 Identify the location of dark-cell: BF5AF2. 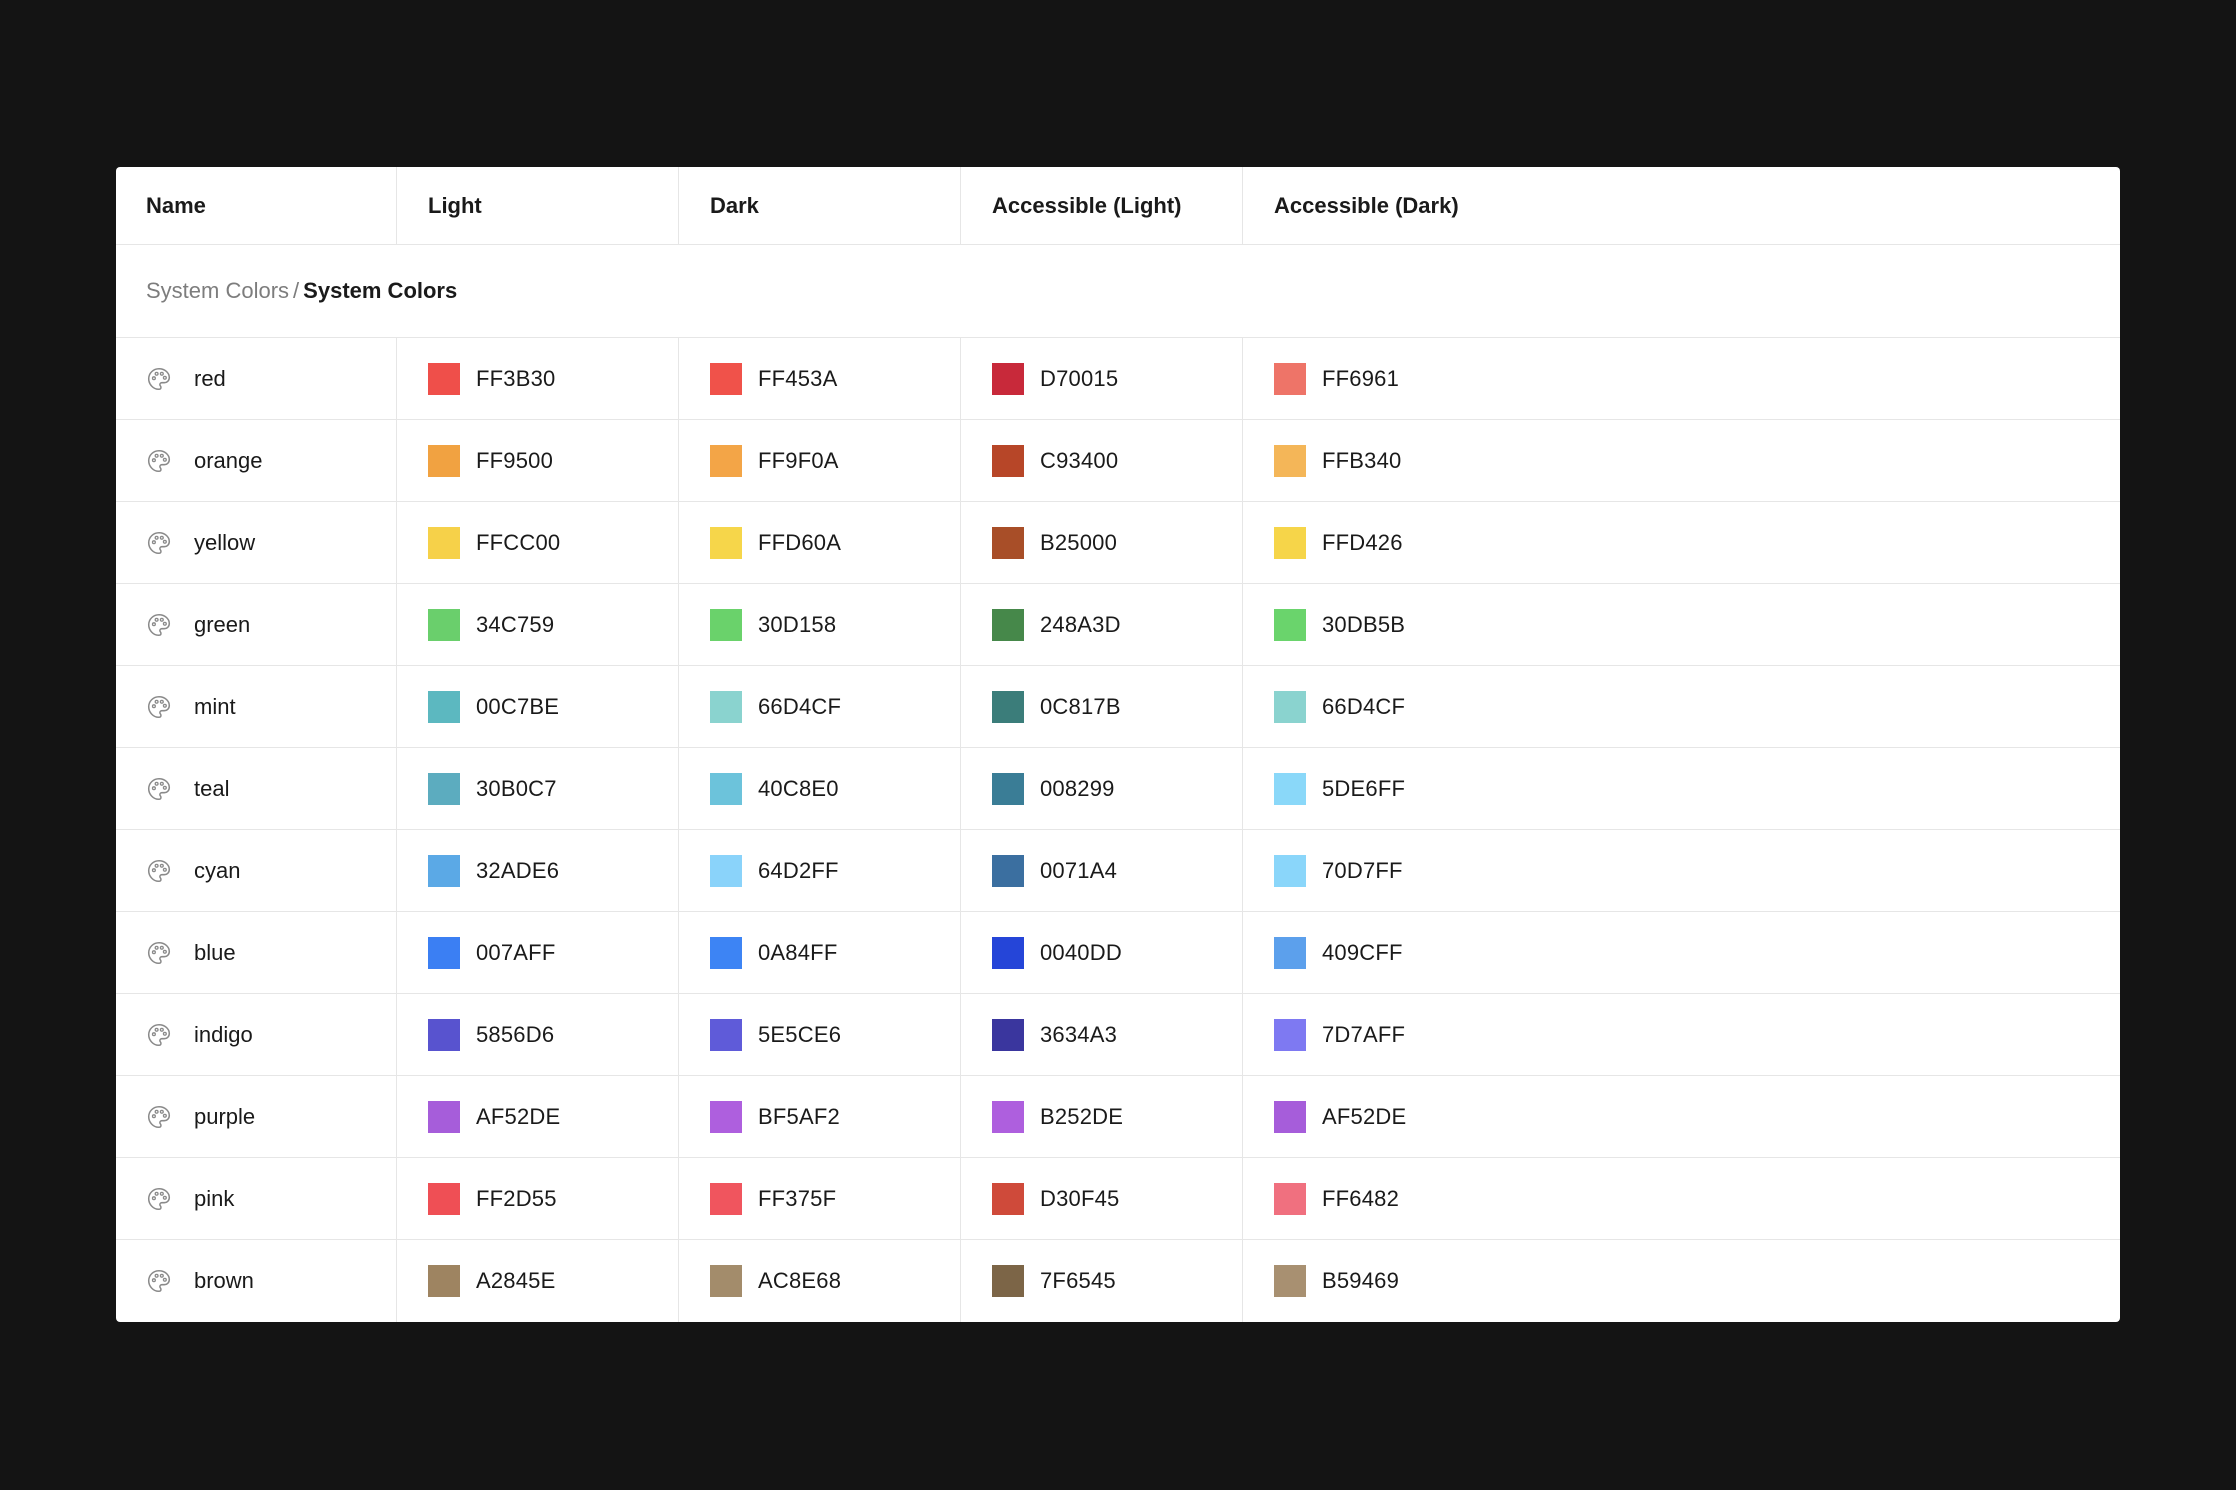
(820, 1116).